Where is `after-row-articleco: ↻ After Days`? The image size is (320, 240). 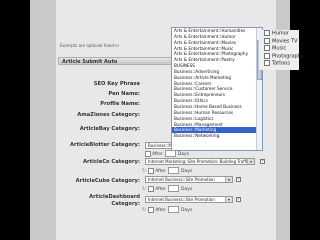 after-row-articleco: ↻ After Days is located at coordinates (167, 170).